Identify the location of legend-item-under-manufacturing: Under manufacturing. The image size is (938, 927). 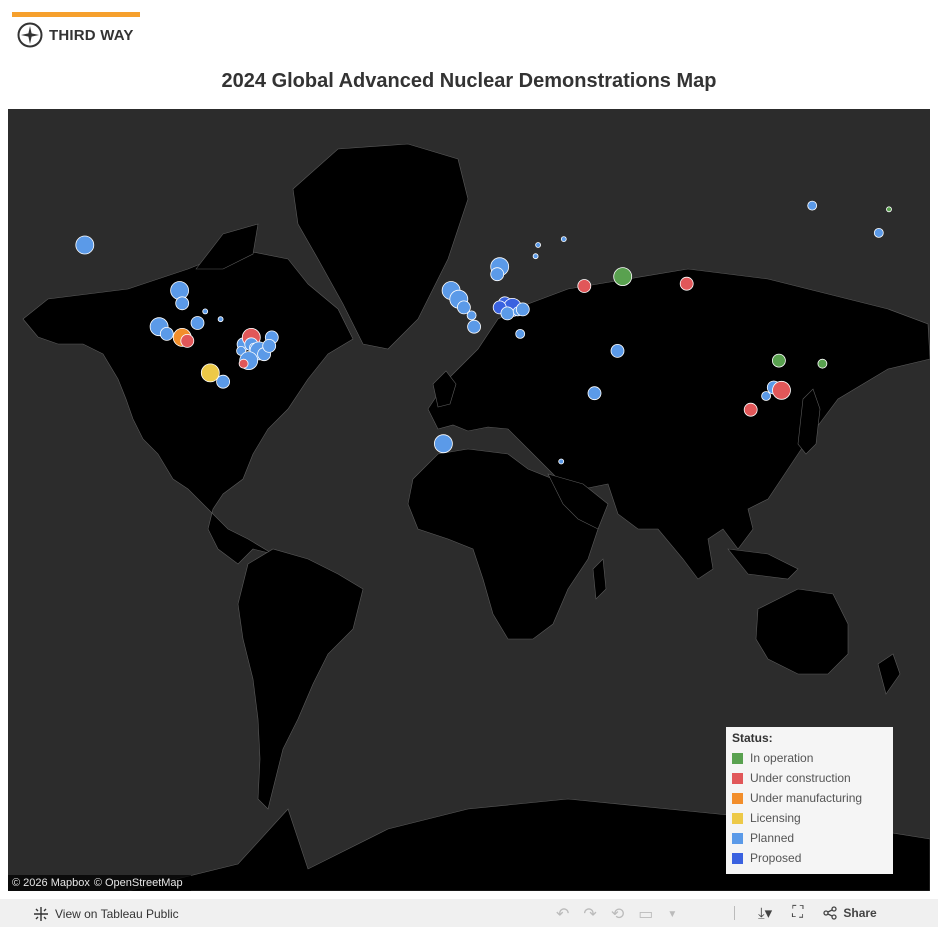
(809, 798).